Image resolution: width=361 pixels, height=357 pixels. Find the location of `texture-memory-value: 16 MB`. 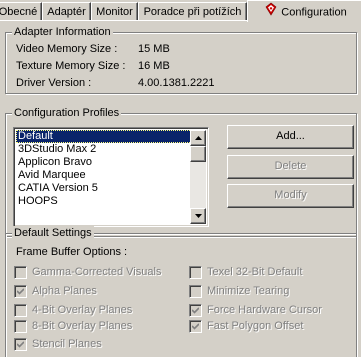

texture-memory-value: 16 MB is located at coordinates (154, 66).